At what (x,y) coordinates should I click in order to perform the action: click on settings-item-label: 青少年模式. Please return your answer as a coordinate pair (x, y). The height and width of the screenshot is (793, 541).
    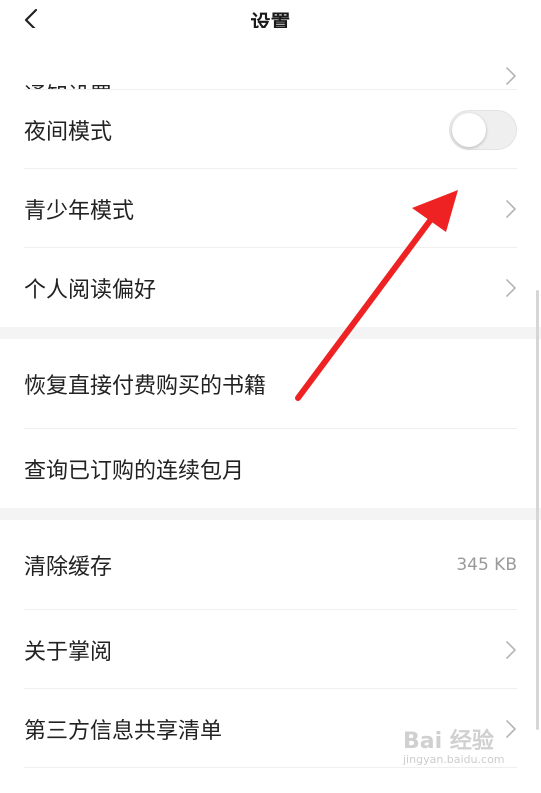
    Looking at the image, I should click on (79, 211).